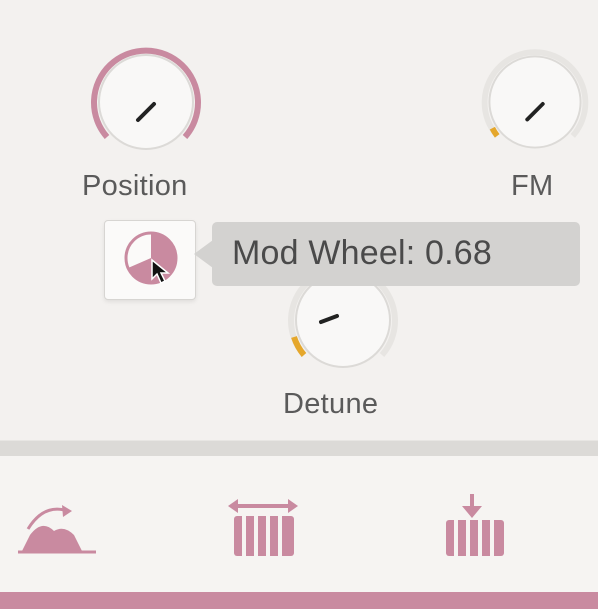 The image size is (598, 609). Describe the element at coordinates (150, 260) in the screenshot. I see `mod-wheel-source-button` at that location.